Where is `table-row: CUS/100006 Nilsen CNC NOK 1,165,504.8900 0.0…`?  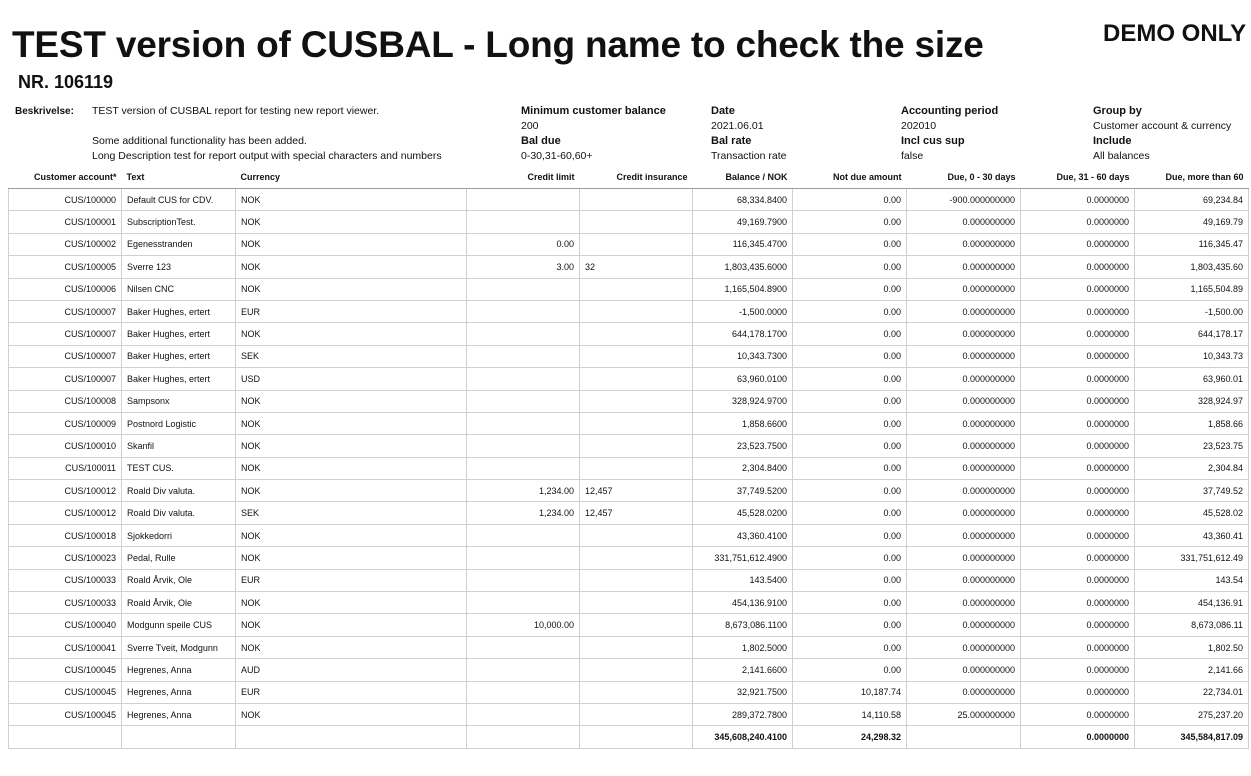
table-row: CUS/100006 Nilsen CNC NOK 1,165,504.8900 0.0… is located at coordinates (628, 289).